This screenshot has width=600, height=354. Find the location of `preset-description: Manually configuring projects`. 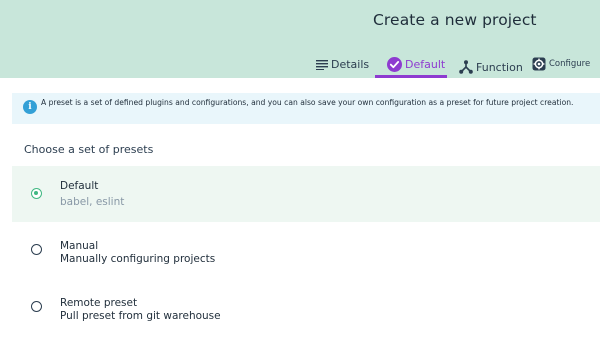

preset-description: Manually configuring projects is located at coordinates (138, 259).